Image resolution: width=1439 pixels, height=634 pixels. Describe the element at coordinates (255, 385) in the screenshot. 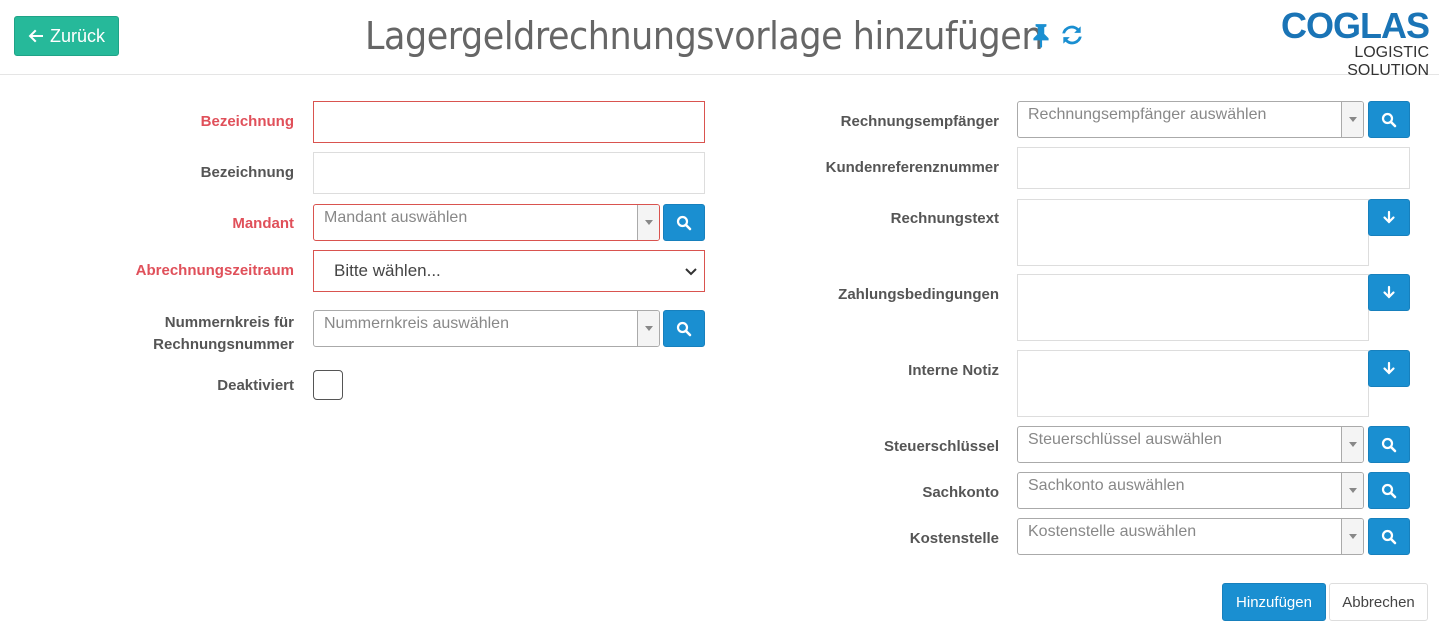

I see `deaktiviert-label: Deaktiviert` at that location.